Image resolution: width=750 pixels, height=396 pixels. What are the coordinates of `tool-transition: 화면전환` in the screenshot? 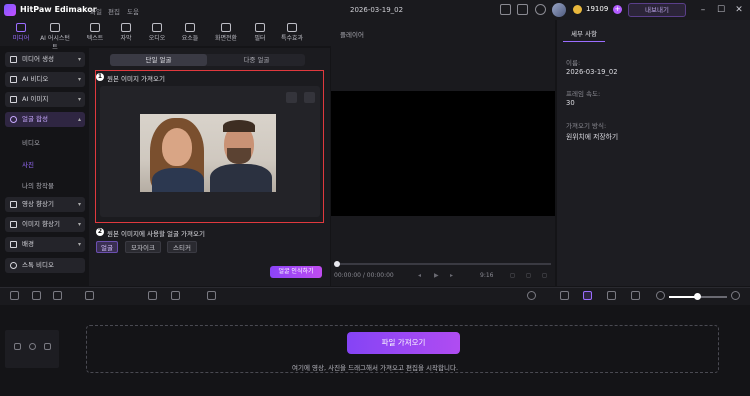 It's located at (226, 33).